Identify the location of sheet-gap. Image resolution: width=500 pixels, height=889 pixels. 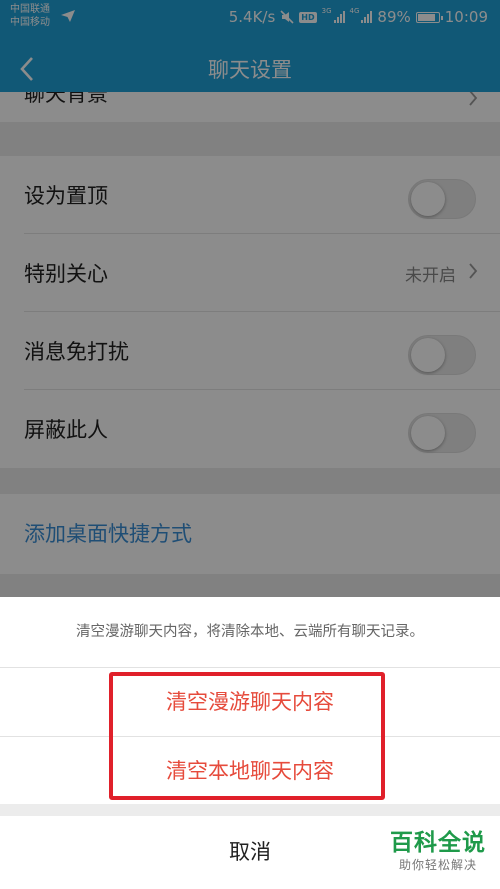
(250, 810).